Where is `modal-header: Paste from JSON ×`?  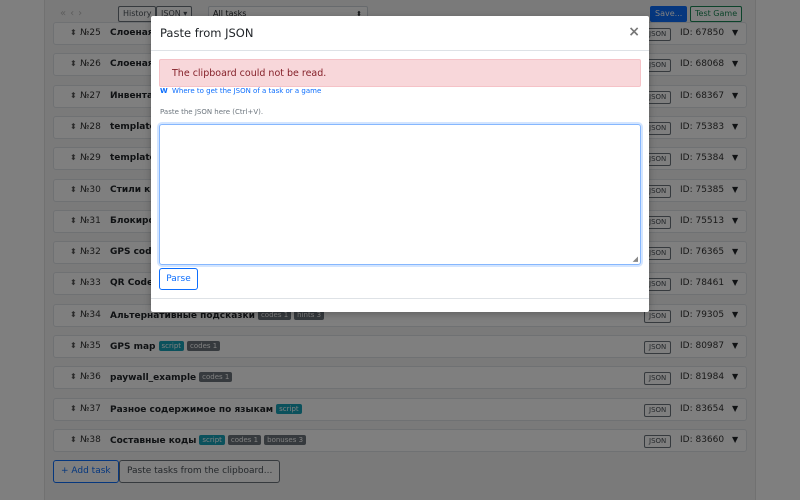
modal-header: Paste from JSON × is located at coordinates (400, 33).